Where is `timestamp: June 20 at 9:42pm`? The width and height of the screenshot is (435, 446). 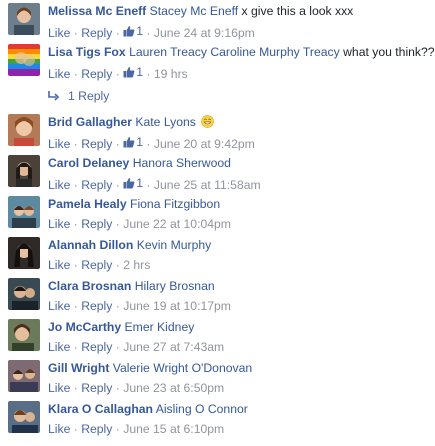 timestamp: June 20 at 9:42pm is located at coordinates (204, 144).